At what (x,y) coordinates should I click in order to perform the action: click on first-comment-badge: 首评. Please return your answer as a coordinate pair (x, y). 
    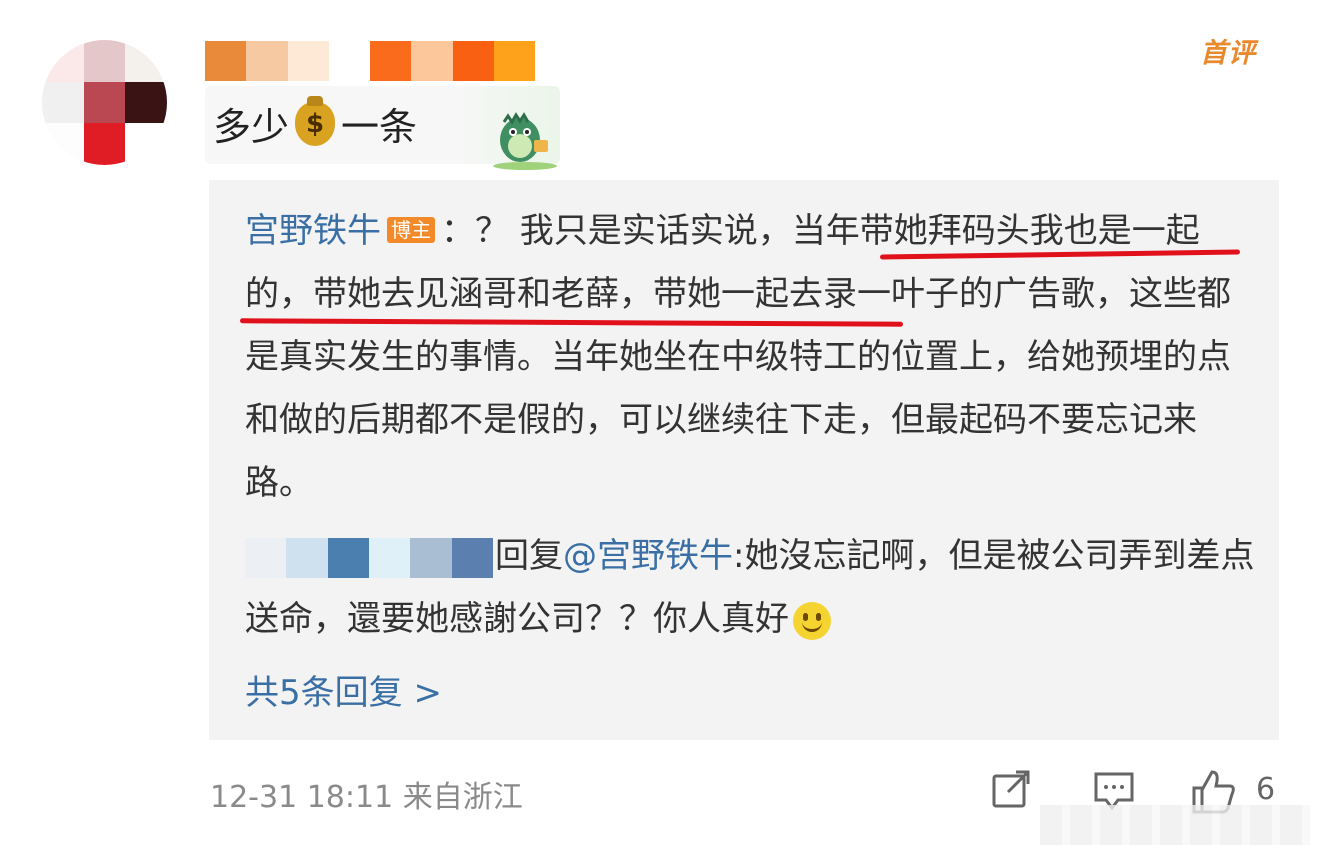
    Looking at the image, I should click on (1228, 53).